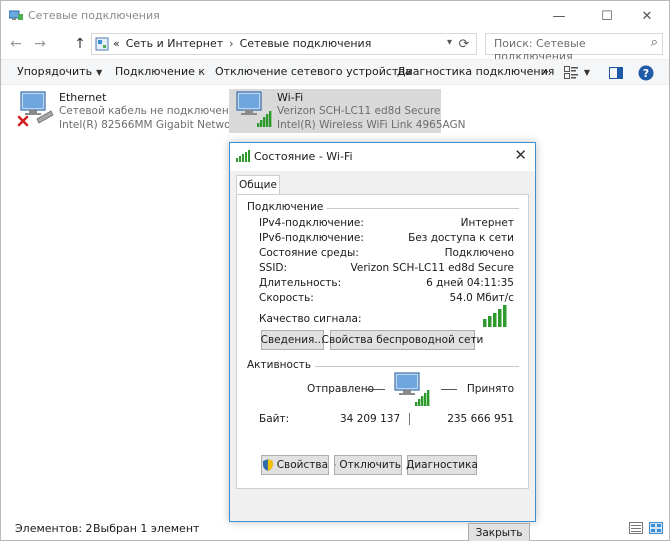  I want to click on status-bar: Элементов: 2 Выбран 1 элемент, so click(335, 529).